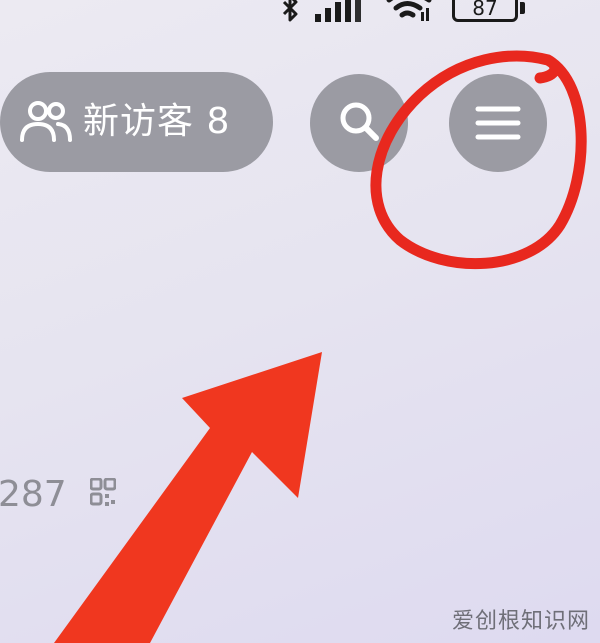 This screenshot has width=600, height=643. I want to click on signal-icon, so click(338, 11).